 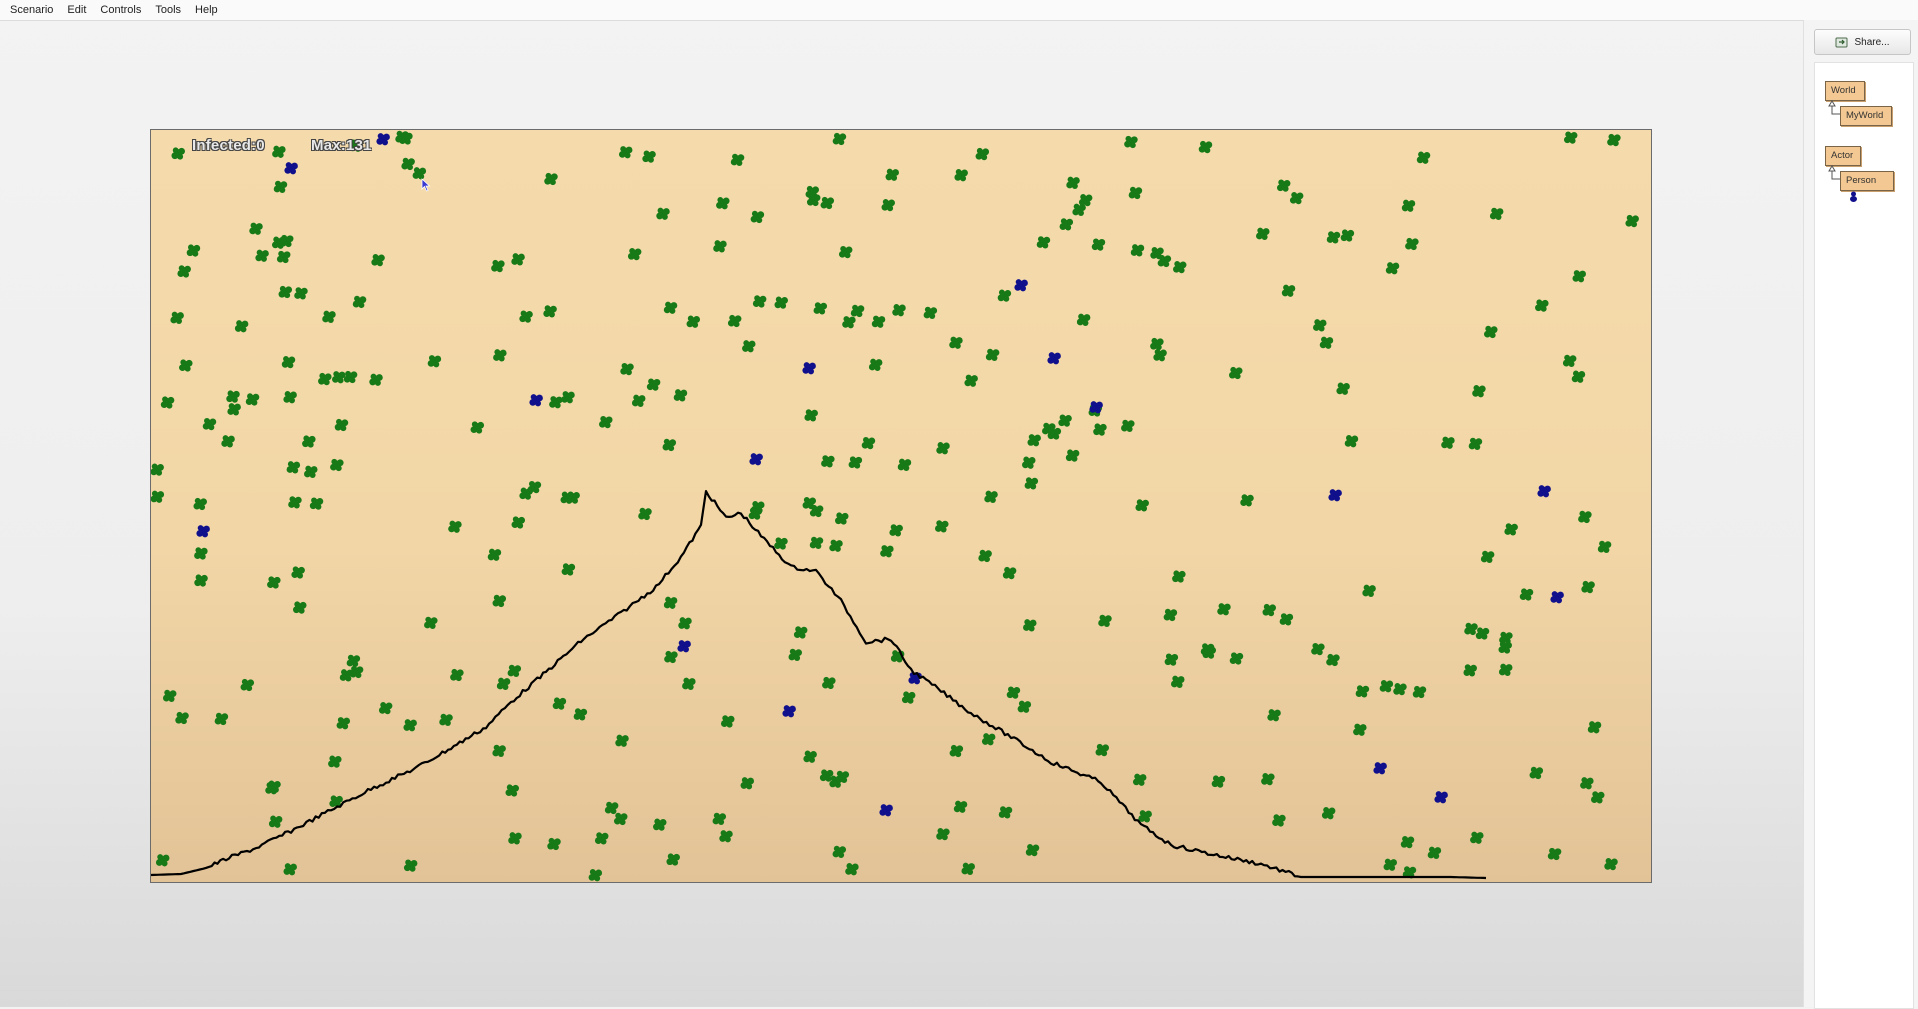 What do you see at coordinates (76, 10) in the screenshot?
I see `menu-edit: Edit` at bounding box center [76, 10].